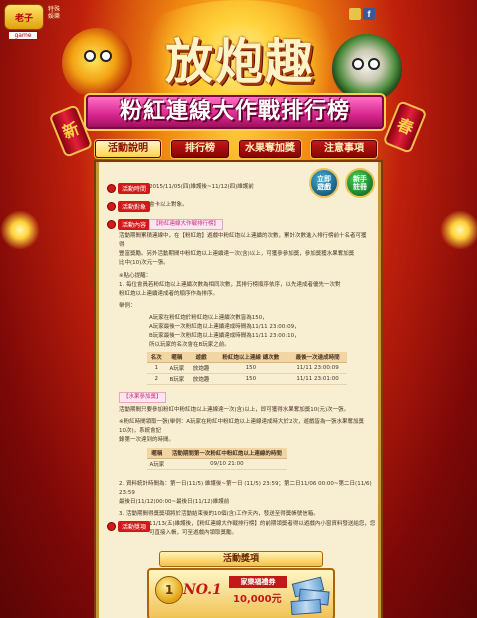 This screenshot has width=477, height=618. What do you see at coordinates (156, 379) in the screenshot?
I see `table-cell: 2` at bounding box center [156, 379].